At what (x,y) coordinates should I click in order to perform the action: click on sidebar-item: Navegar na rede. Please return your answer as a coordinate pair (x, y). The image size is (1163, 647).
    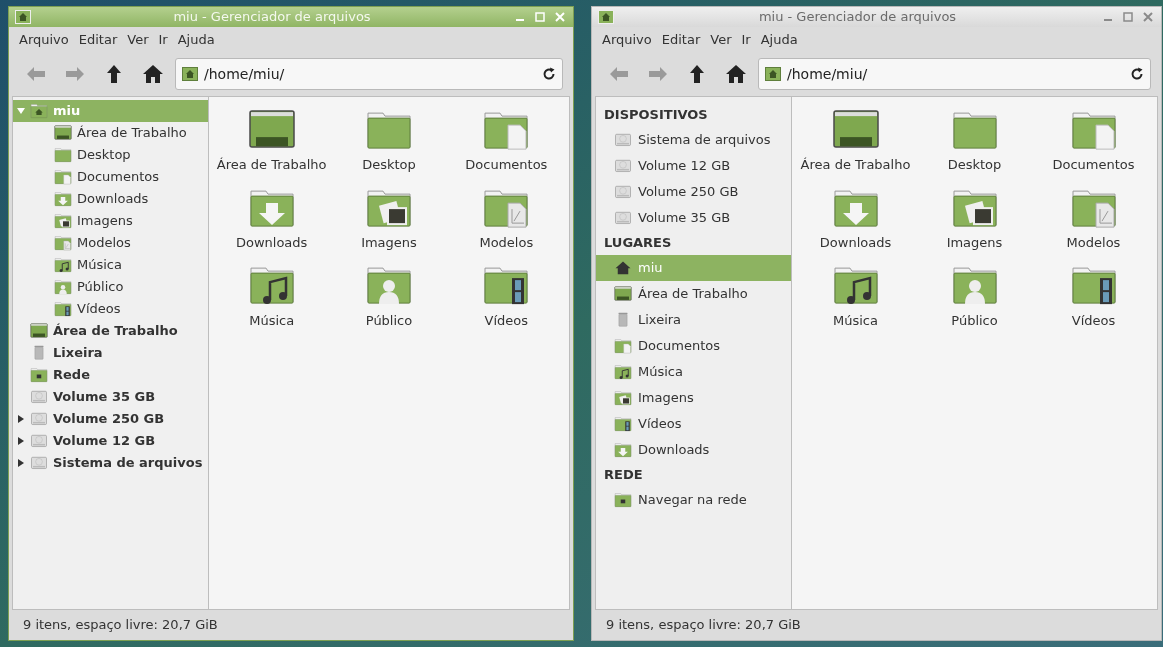
    Looking at the image, I should click on (693, 500).